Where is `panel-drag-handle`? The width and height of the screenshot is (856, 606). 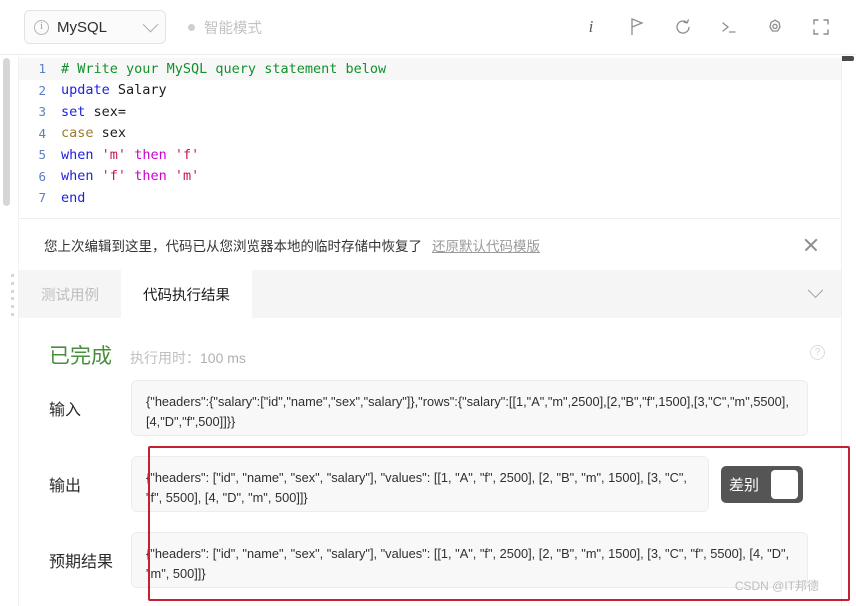 panel-drag-handle is located at coordinates (12, 295).